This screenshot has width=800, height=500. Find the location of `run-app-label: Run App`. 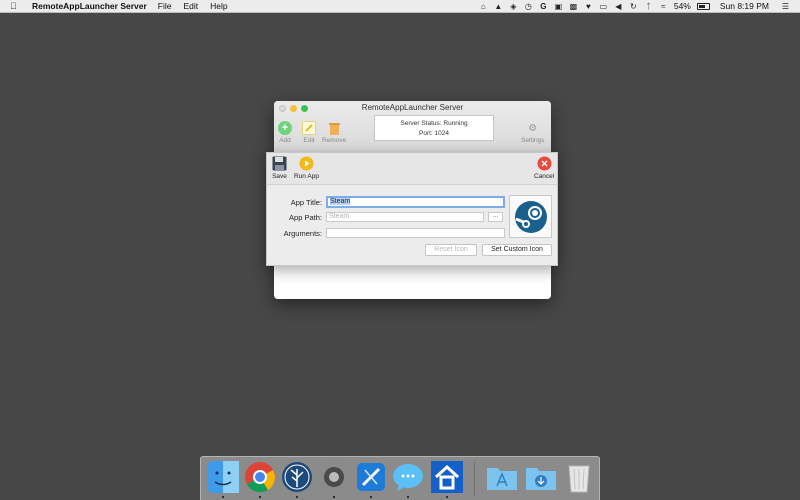

run-app-label: Run App is located at coordinates (306, 176).